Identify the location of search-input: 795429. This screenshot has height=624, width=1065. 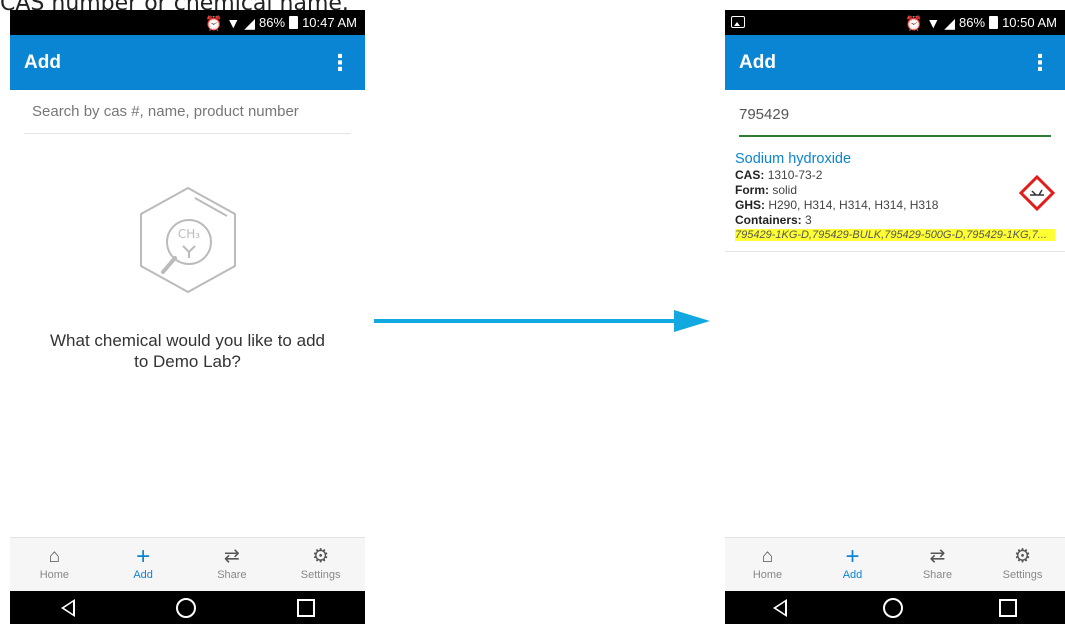
(895, 115).